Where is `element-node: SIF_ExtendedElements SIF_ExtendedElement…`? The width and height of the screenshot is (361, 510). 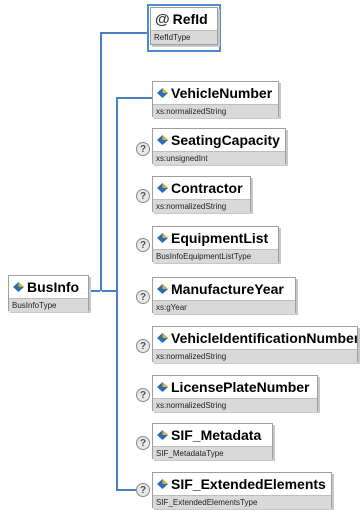
element-node: SIF_ExtendedElements SIF_ExtendedElement… is located at coordinates (242, 490).